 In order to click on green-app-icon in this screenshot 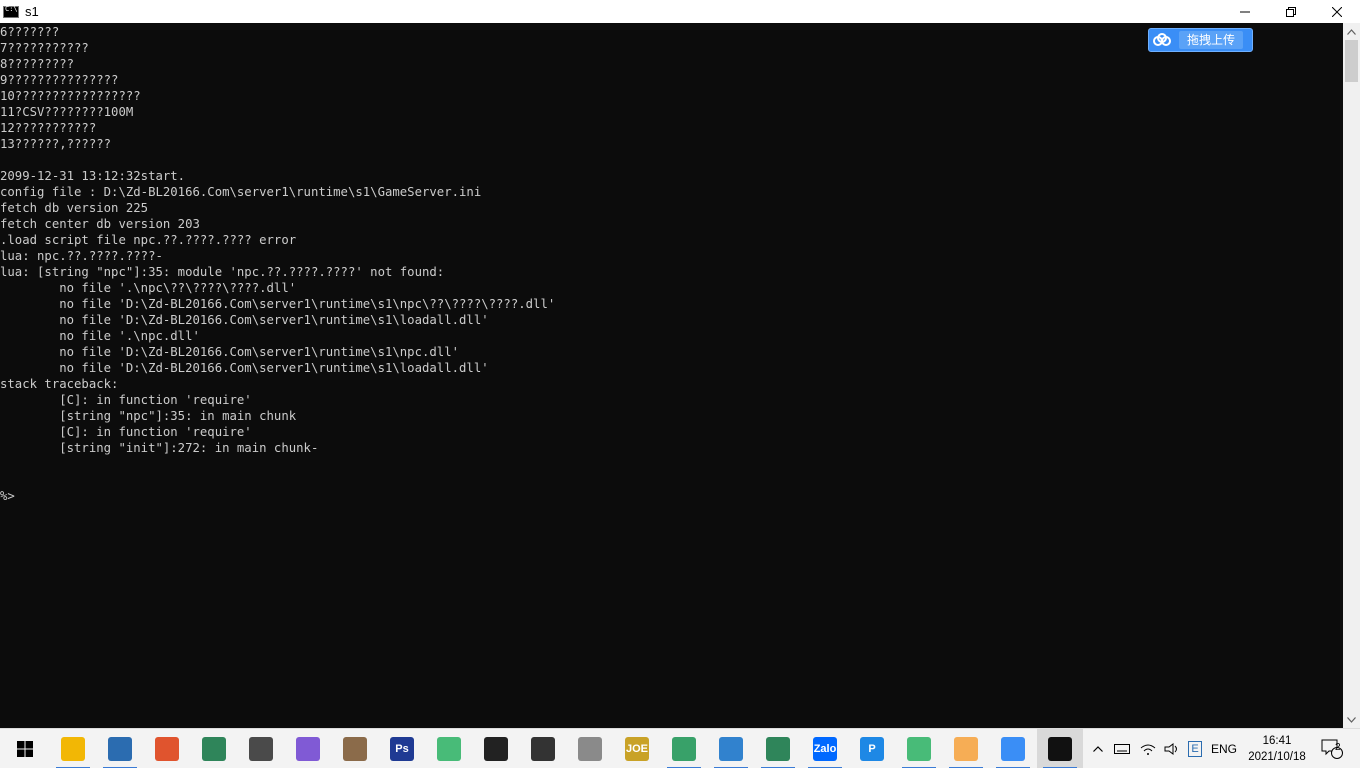, I will do `click(684, 749)`.